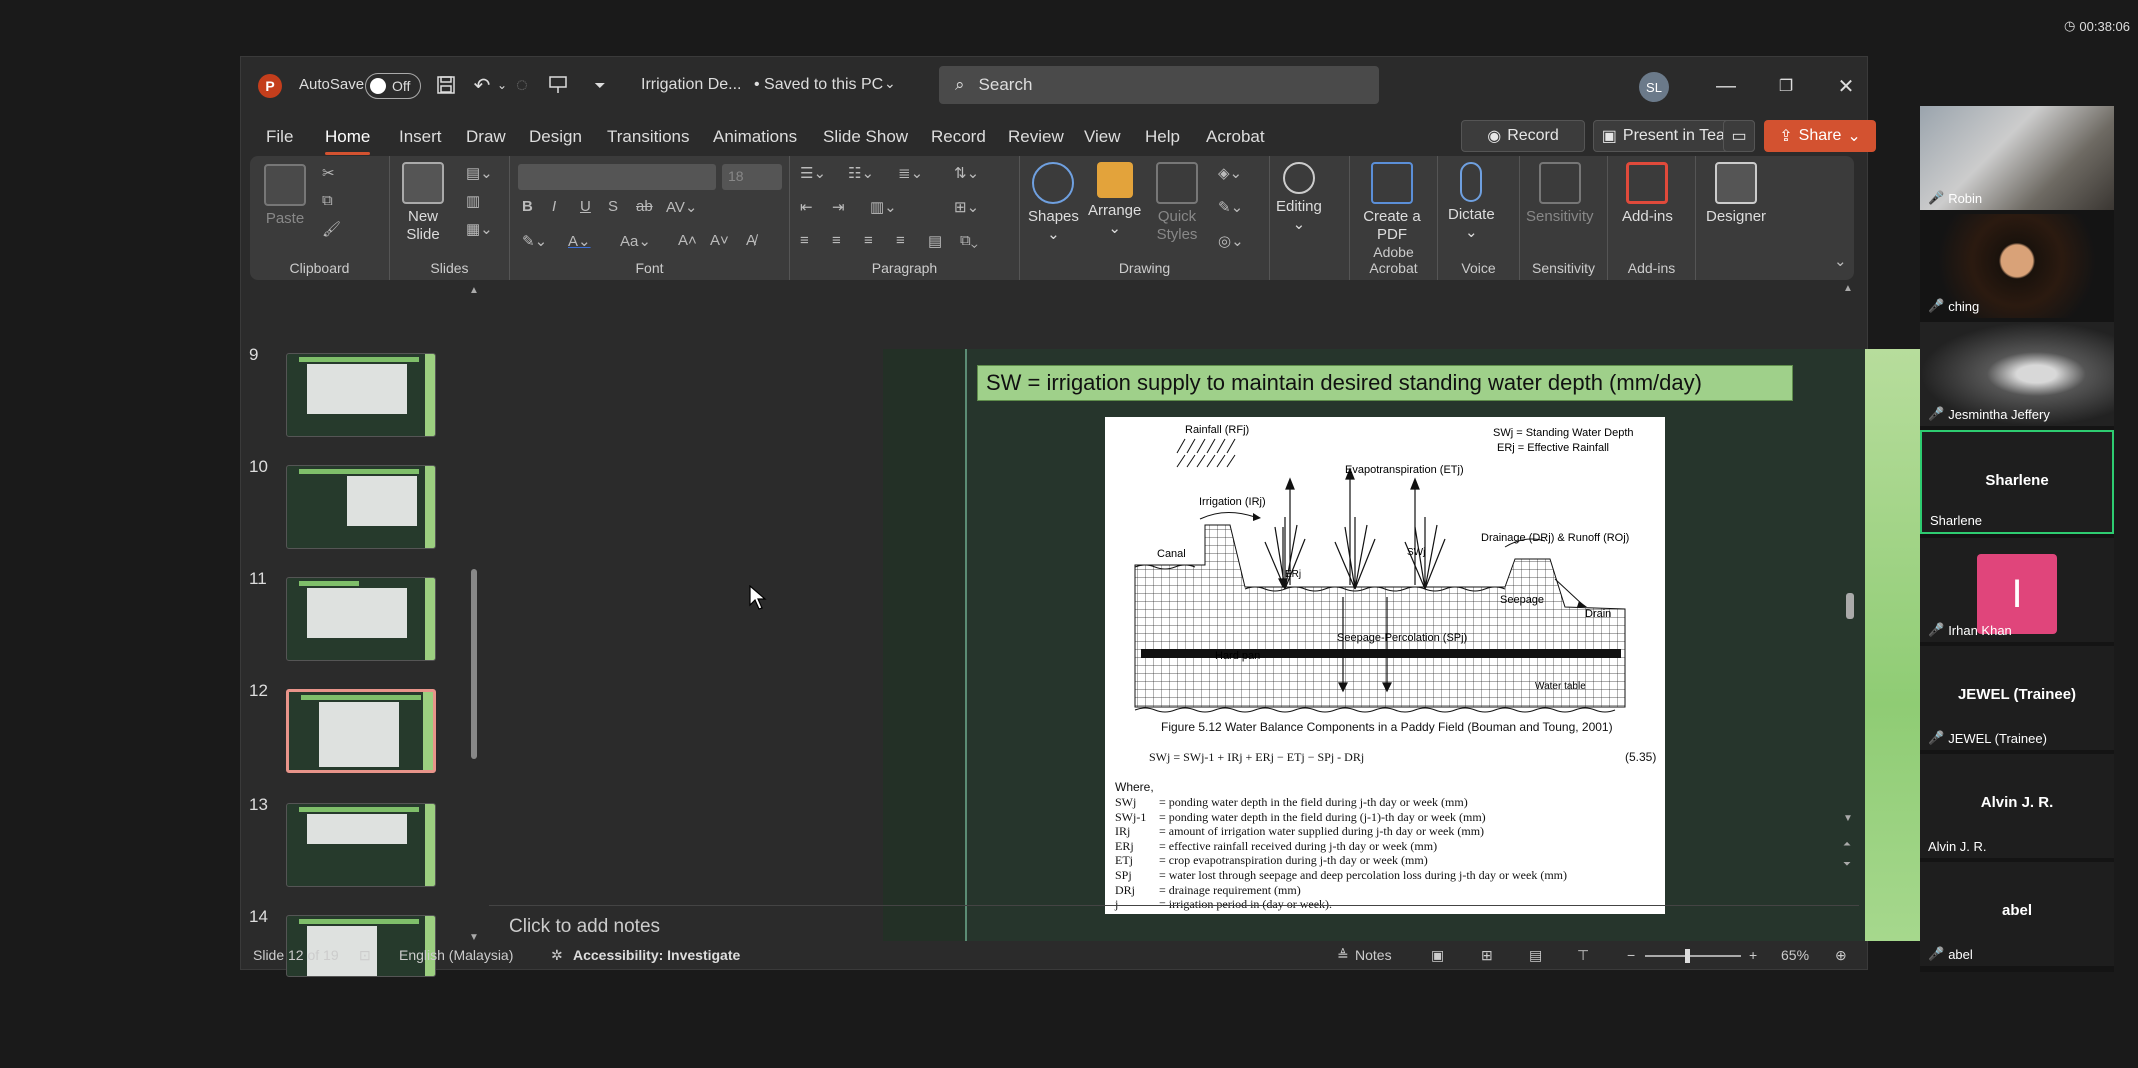 The height and width of the screenshot is (1068, 2138). What do you see at coordinates (1053, 203) in the screenshot?
I see `shapes-button: Shapes ⌄` at bounding box center [1053, 203].